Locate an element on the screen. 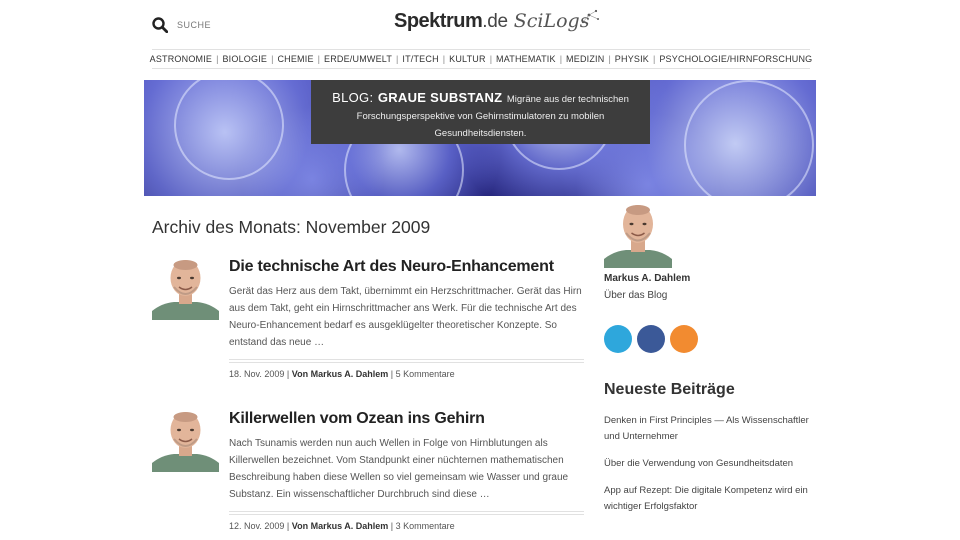  logo-de: .de is located at coordinates (495, 21).